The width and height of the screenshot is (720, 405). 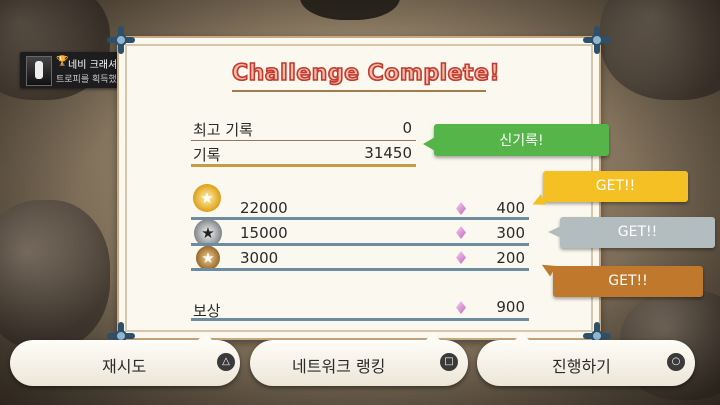 I want to click on network-ranking-button: 네트워크 랭킹 □, so click(x=359, y=359).